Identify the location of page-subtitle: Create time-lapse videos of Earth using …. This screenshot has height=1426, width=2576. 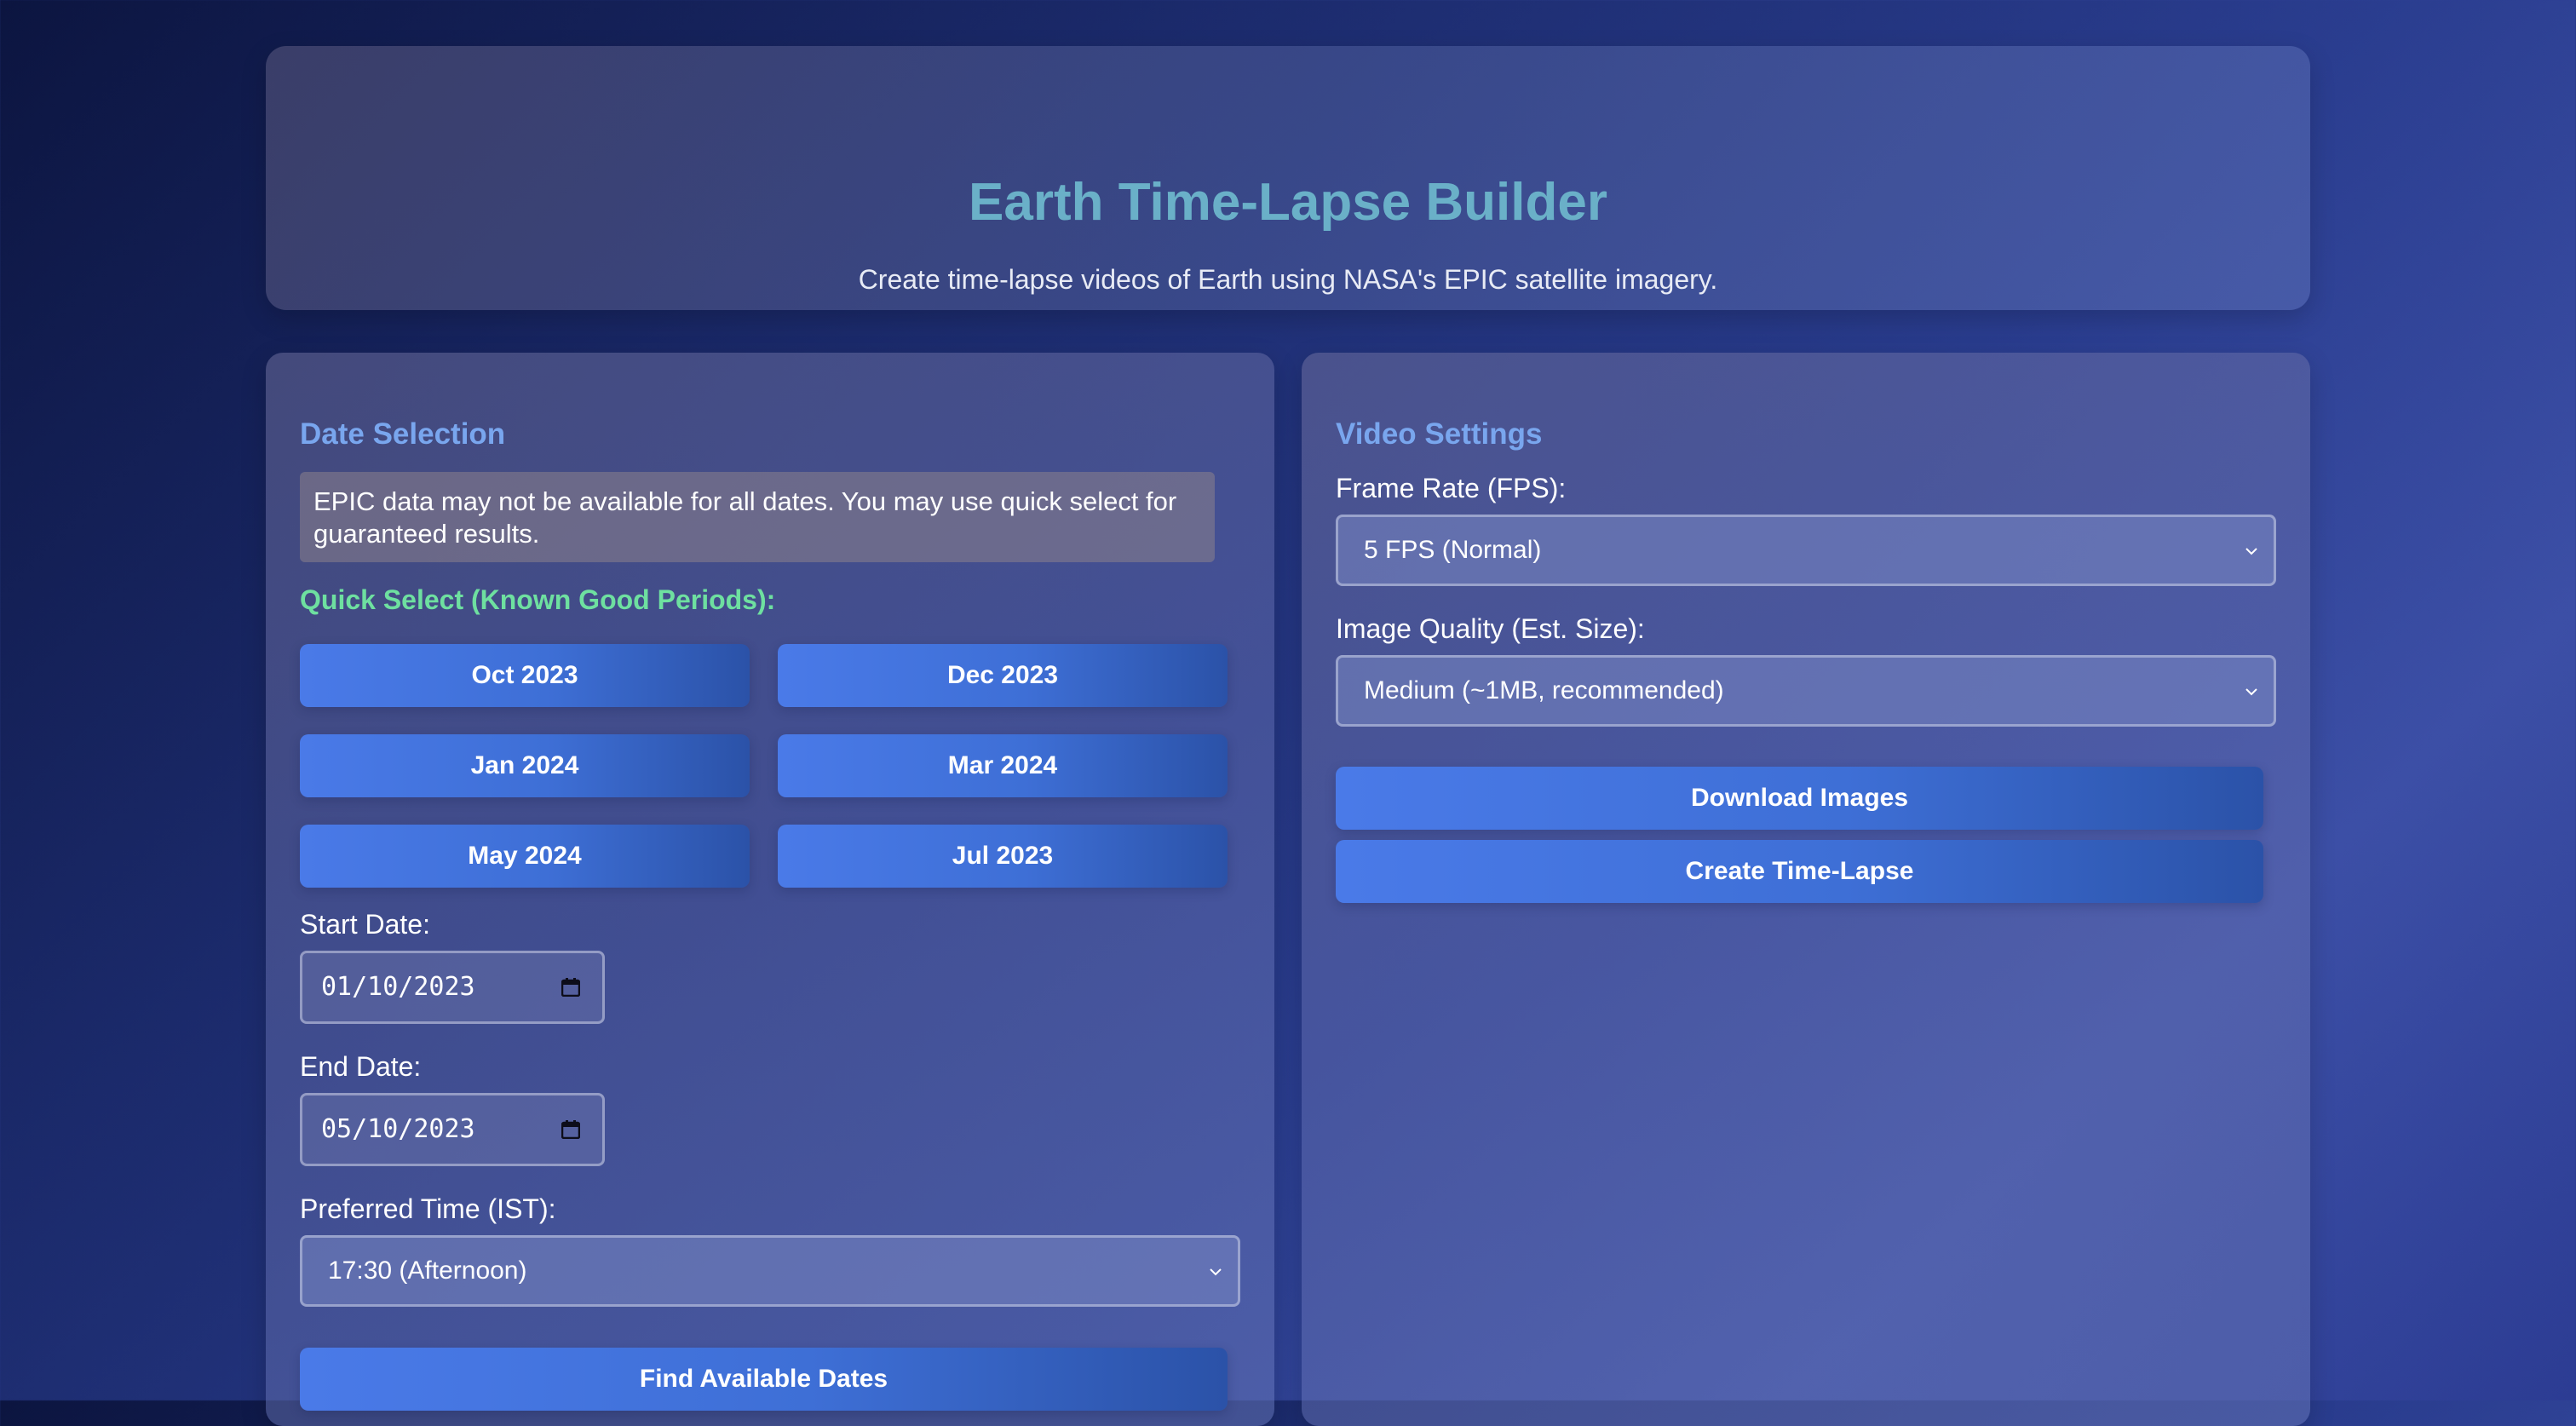
(1288, 279).